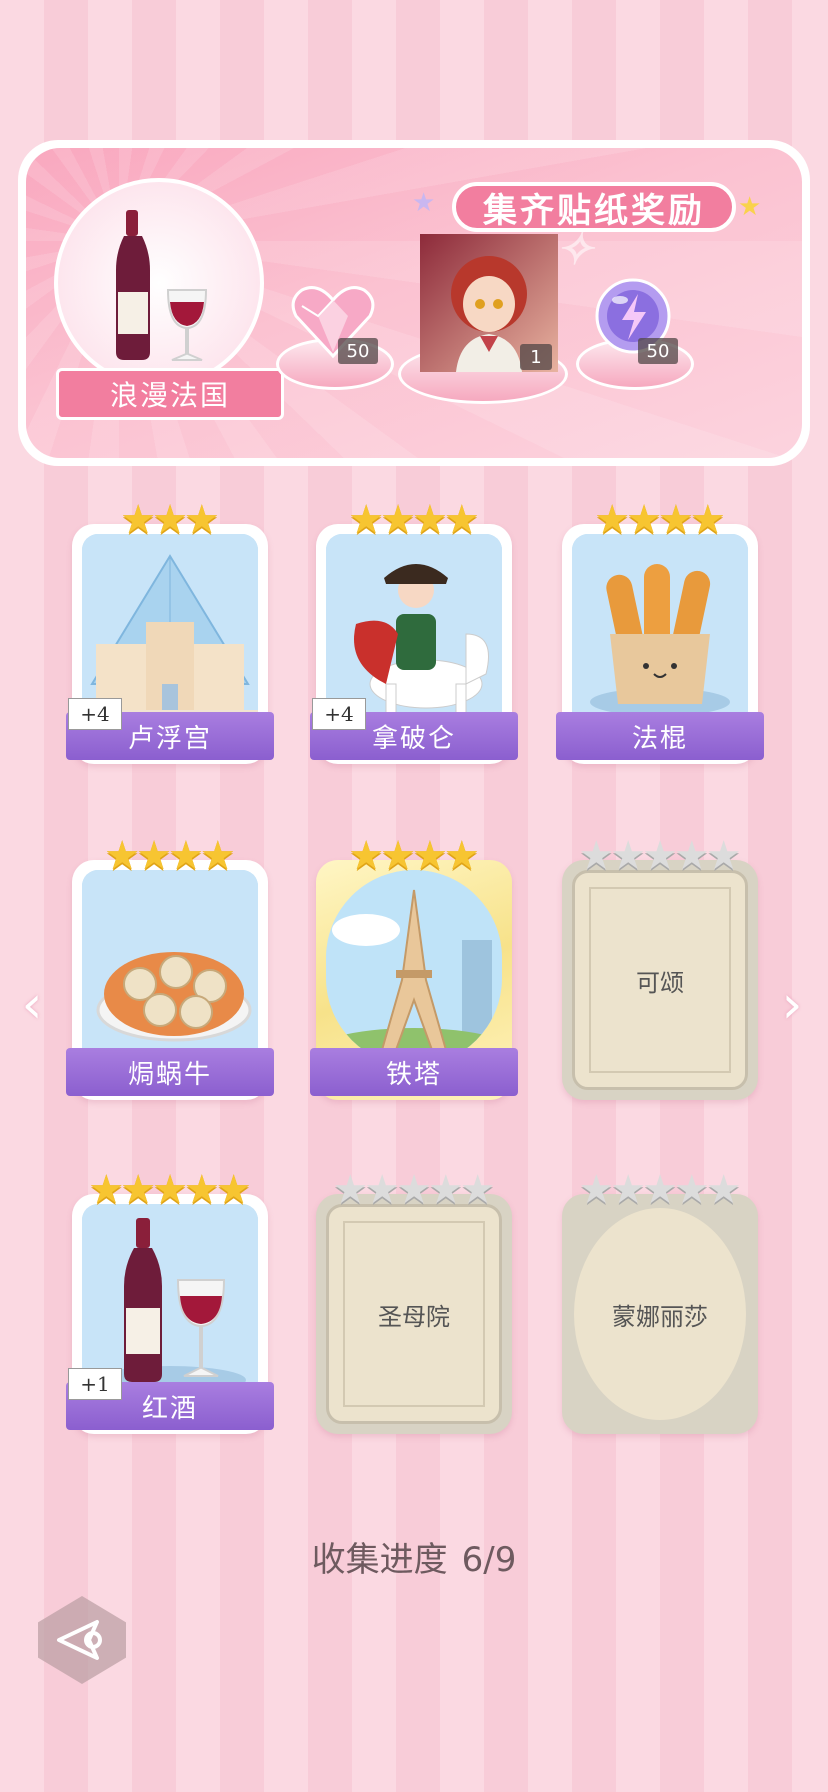 The image size is (828, 1792). Describe the element at coordinates (162, 285) in the screenshot. I see `wine-bottle-icon` at that location.